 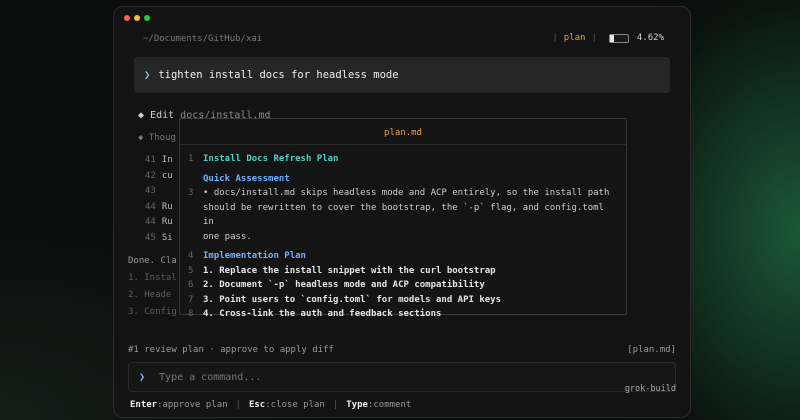 What do you see at coordinates (574, 38) in the screenshot?
I see `mode-indicator: plan` at bounding box center [574, 38].